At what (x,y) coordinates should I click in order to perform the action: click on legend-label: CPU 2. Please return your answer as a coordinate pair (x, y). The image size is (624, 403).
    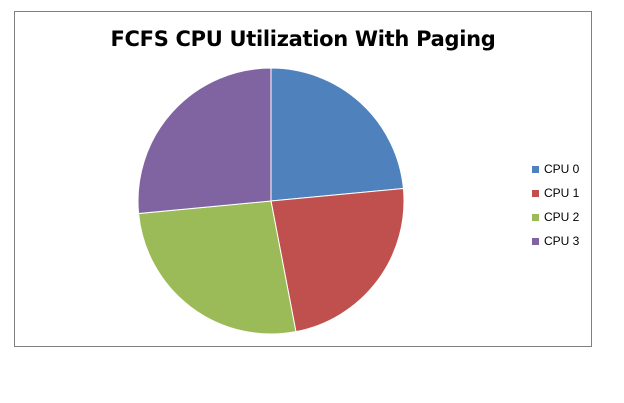
    Looking at the image, I should click on (562, 217).